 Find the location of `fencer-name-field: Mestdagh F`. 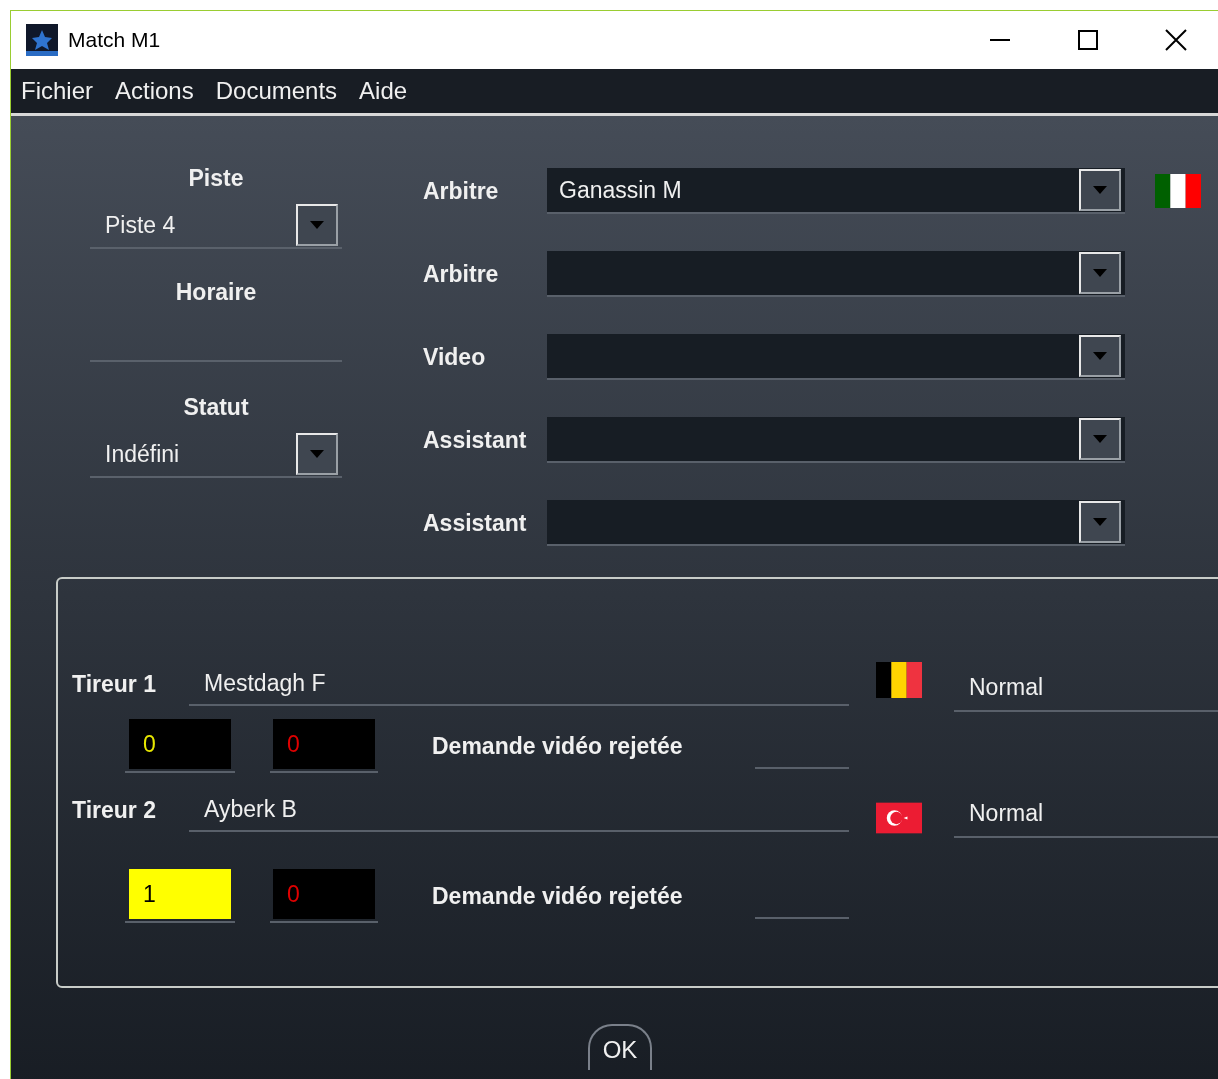

fencer-name-field: Mestdagh F is located at coordinates (519, 684).